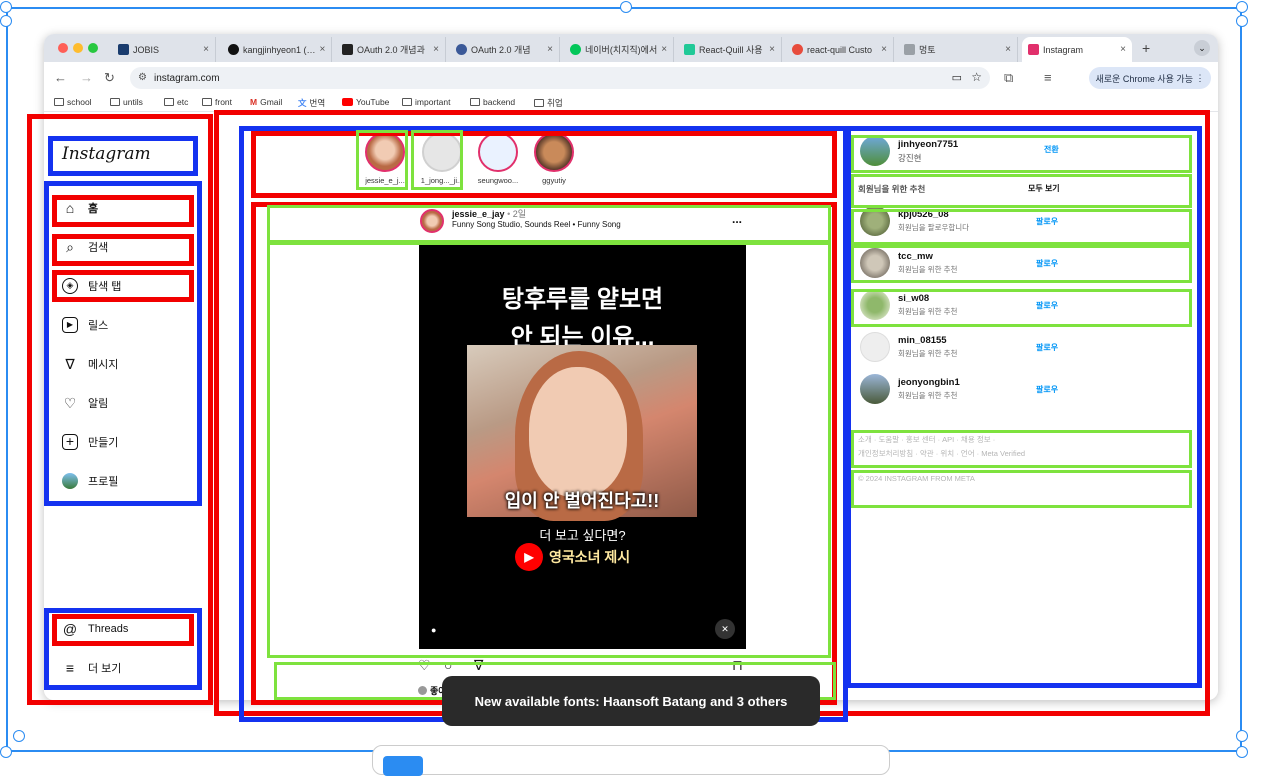  I want to click on current-username: jinhyeon7751, so click(928, 144).